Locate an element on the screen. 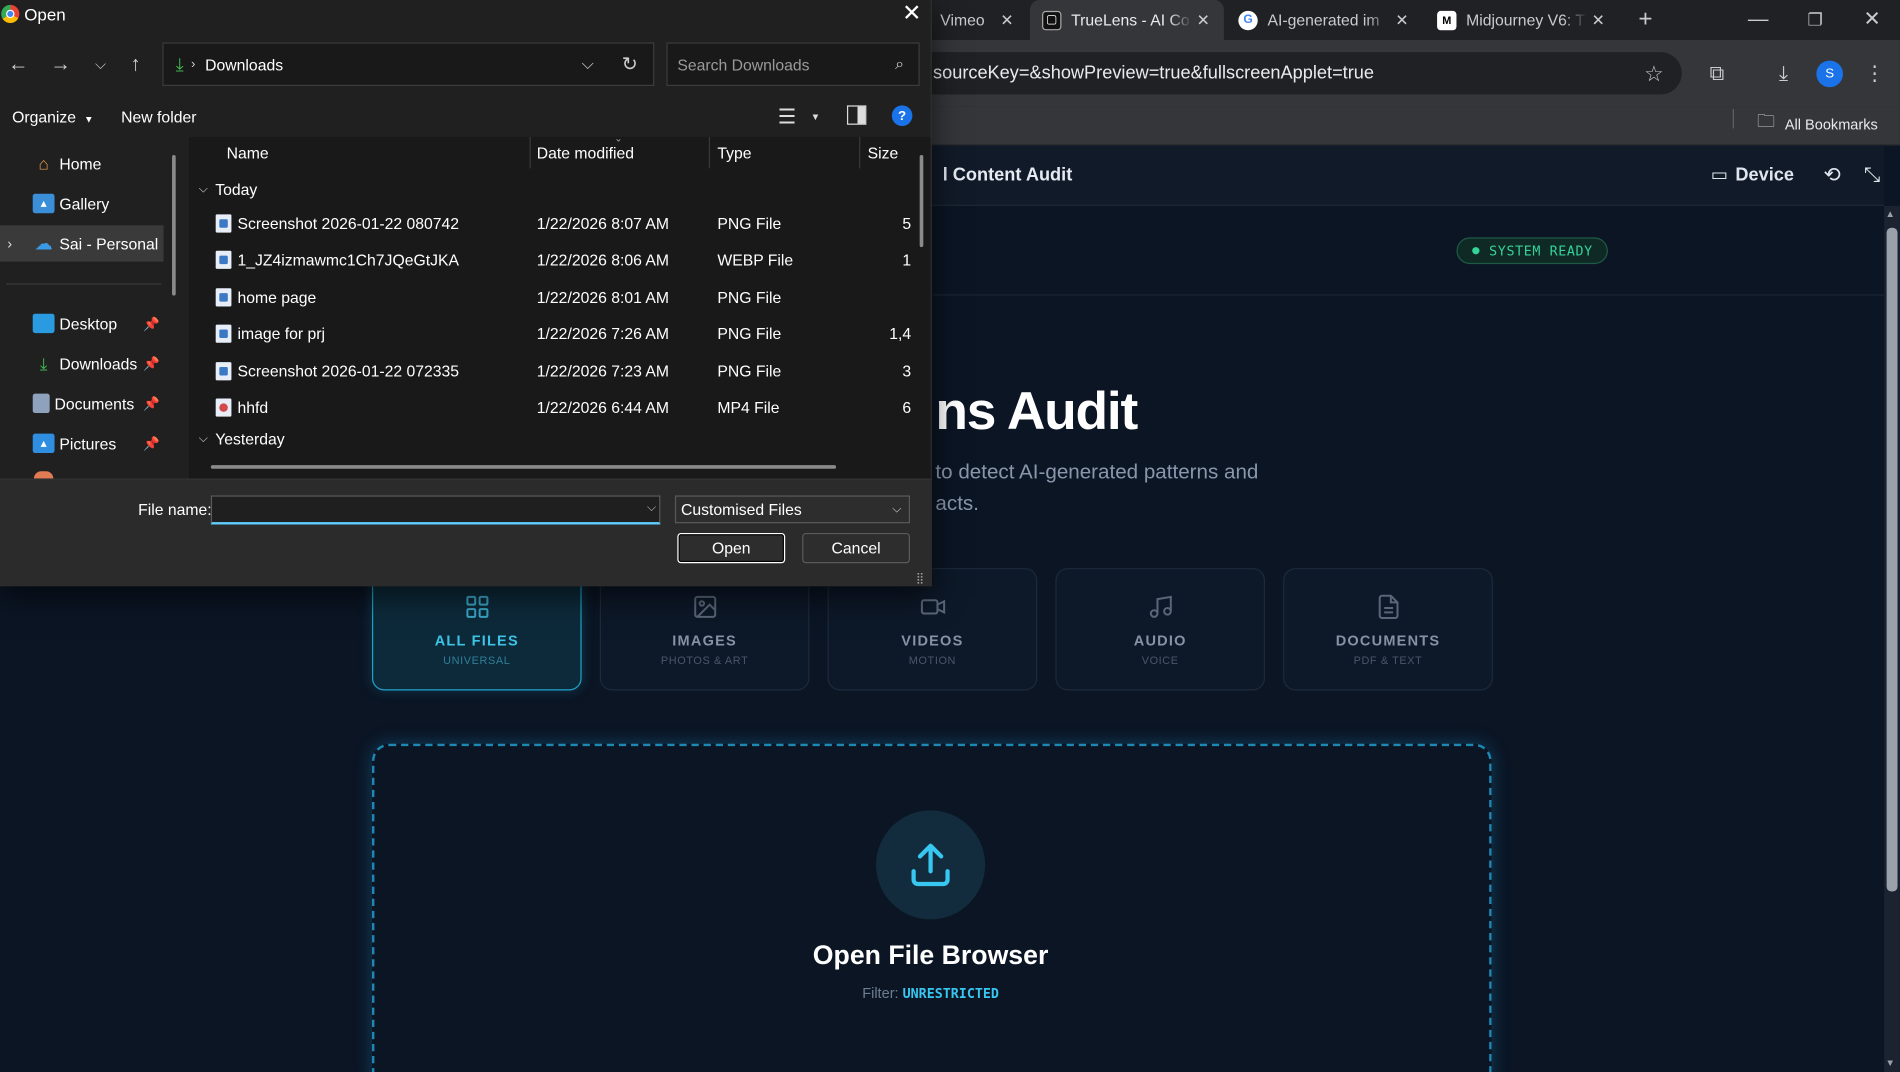 This screenshot has height=1072, width=1900. hero-title: ns Audit is located at coordinates (1036, 411).